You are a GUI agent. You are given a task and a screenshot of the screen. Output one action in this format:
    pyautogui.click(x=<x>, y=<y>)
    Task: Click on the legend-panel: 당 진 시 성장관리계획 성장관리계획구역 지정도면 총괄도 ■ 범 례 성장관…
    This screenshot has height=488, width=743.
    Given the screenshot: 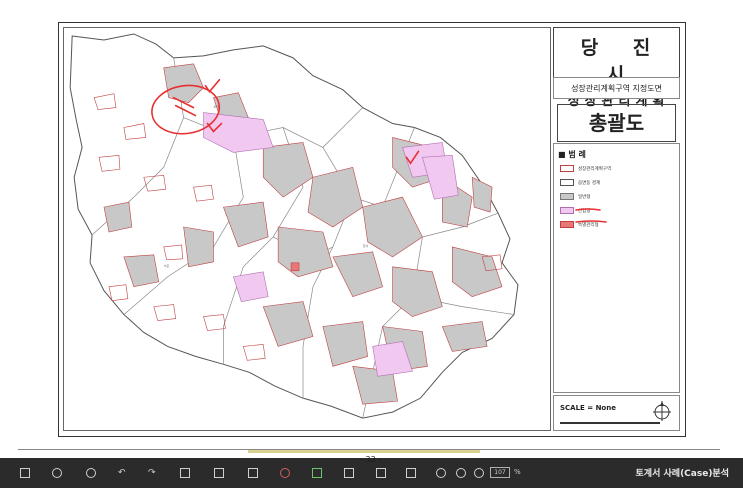 What is the action you would take?
    pyautogui.click(x=616, y=229)
    